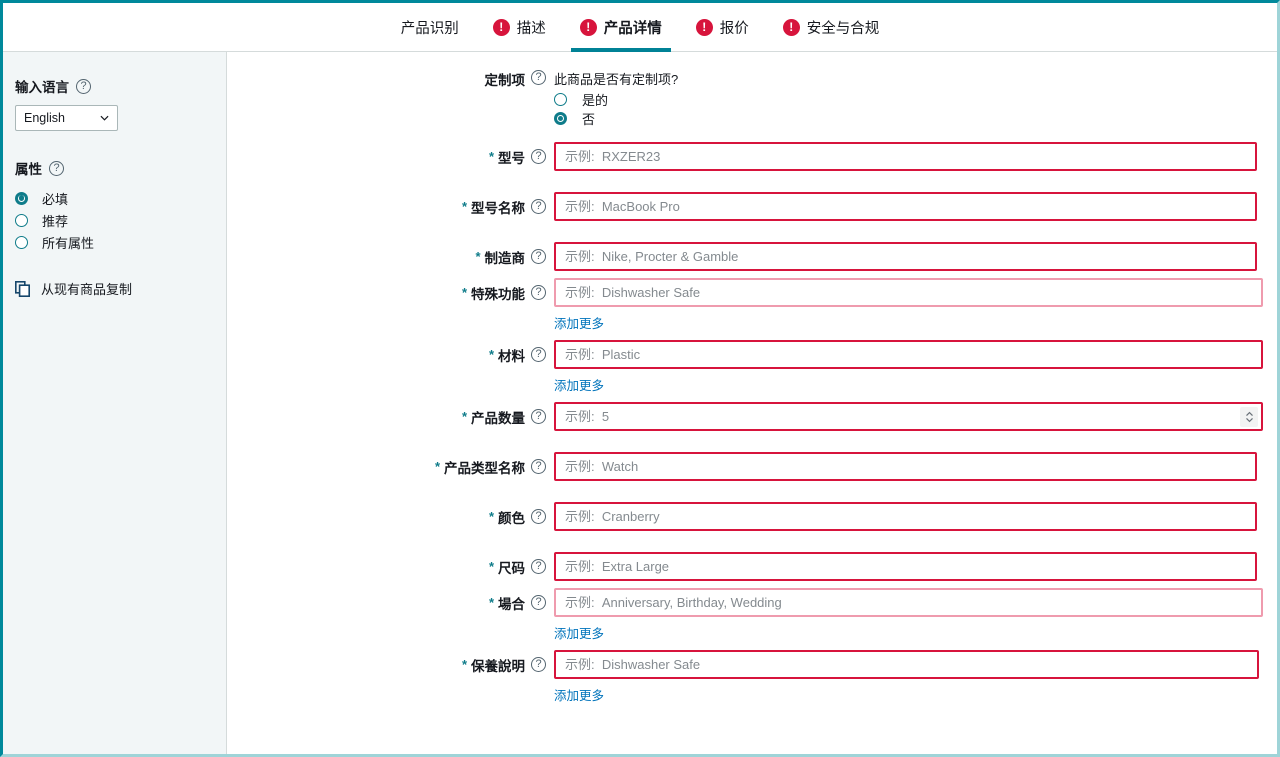  Describe the element at coordinates (910, 118) in the screenshot. I see `customization-option-1: 否` at that location.